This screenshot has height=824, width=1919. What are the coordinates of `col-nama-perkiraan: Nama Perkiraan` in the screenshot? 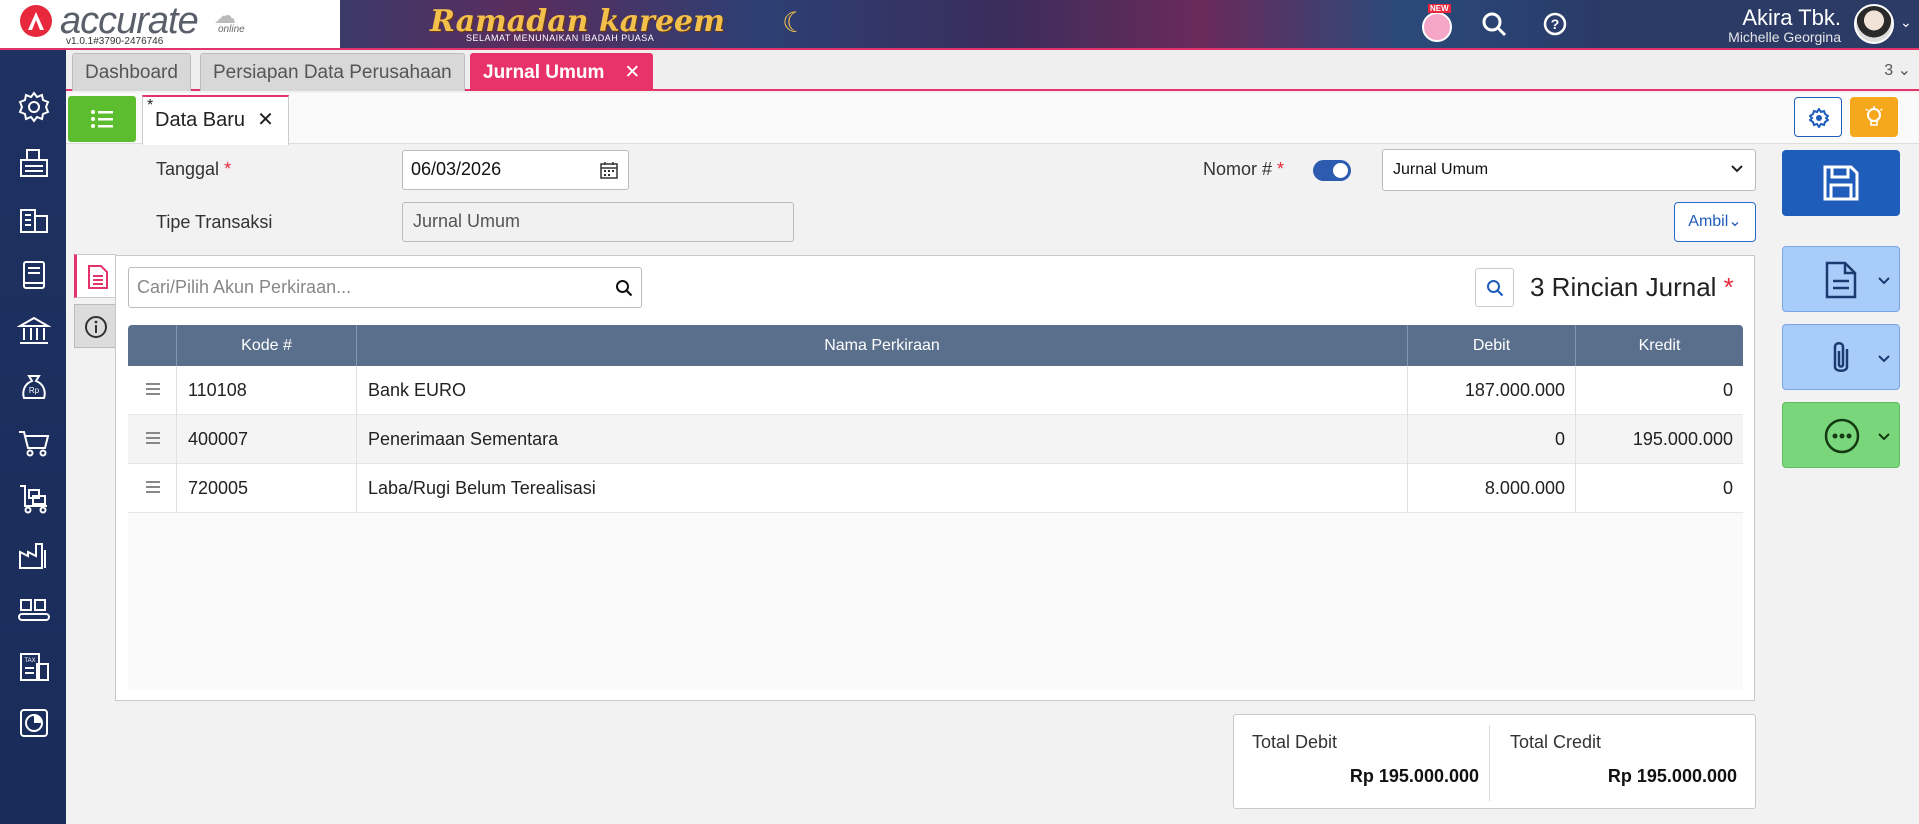 It's located at (881, 345).